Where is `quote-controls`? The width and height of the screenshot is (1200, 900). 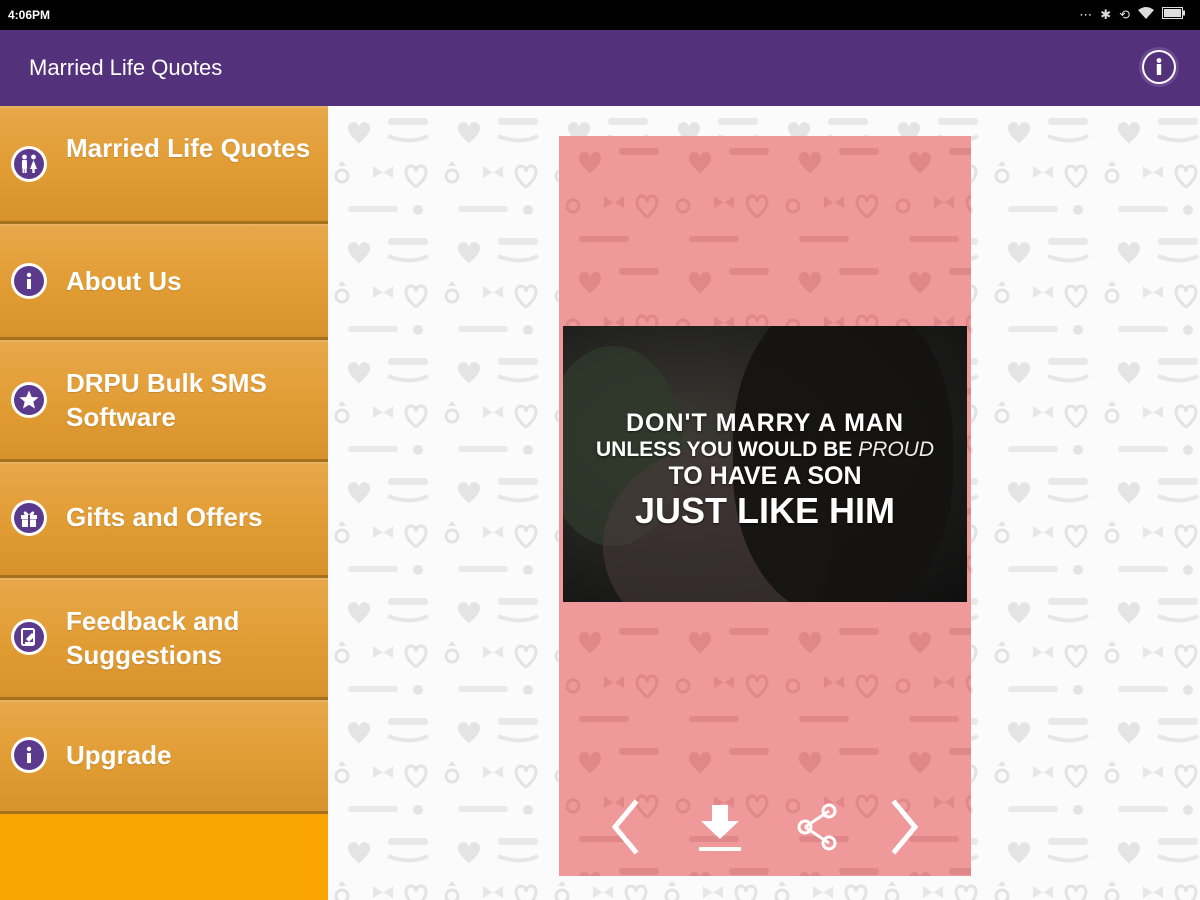
quote-controls is located at coordinates (765, 827).